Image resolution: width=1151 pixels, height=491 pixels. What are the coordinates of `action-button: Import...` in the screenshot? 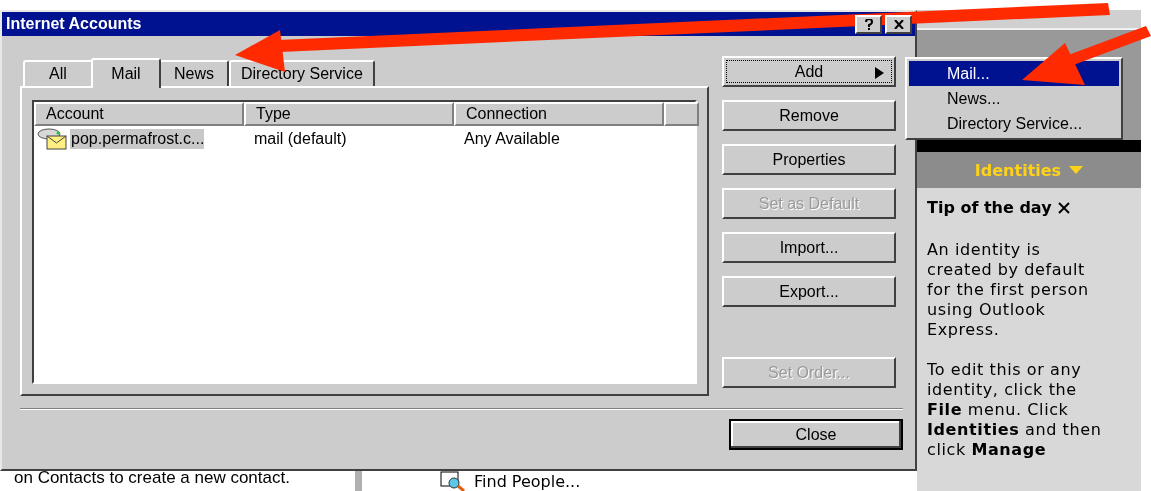 It's located at (809, 247).